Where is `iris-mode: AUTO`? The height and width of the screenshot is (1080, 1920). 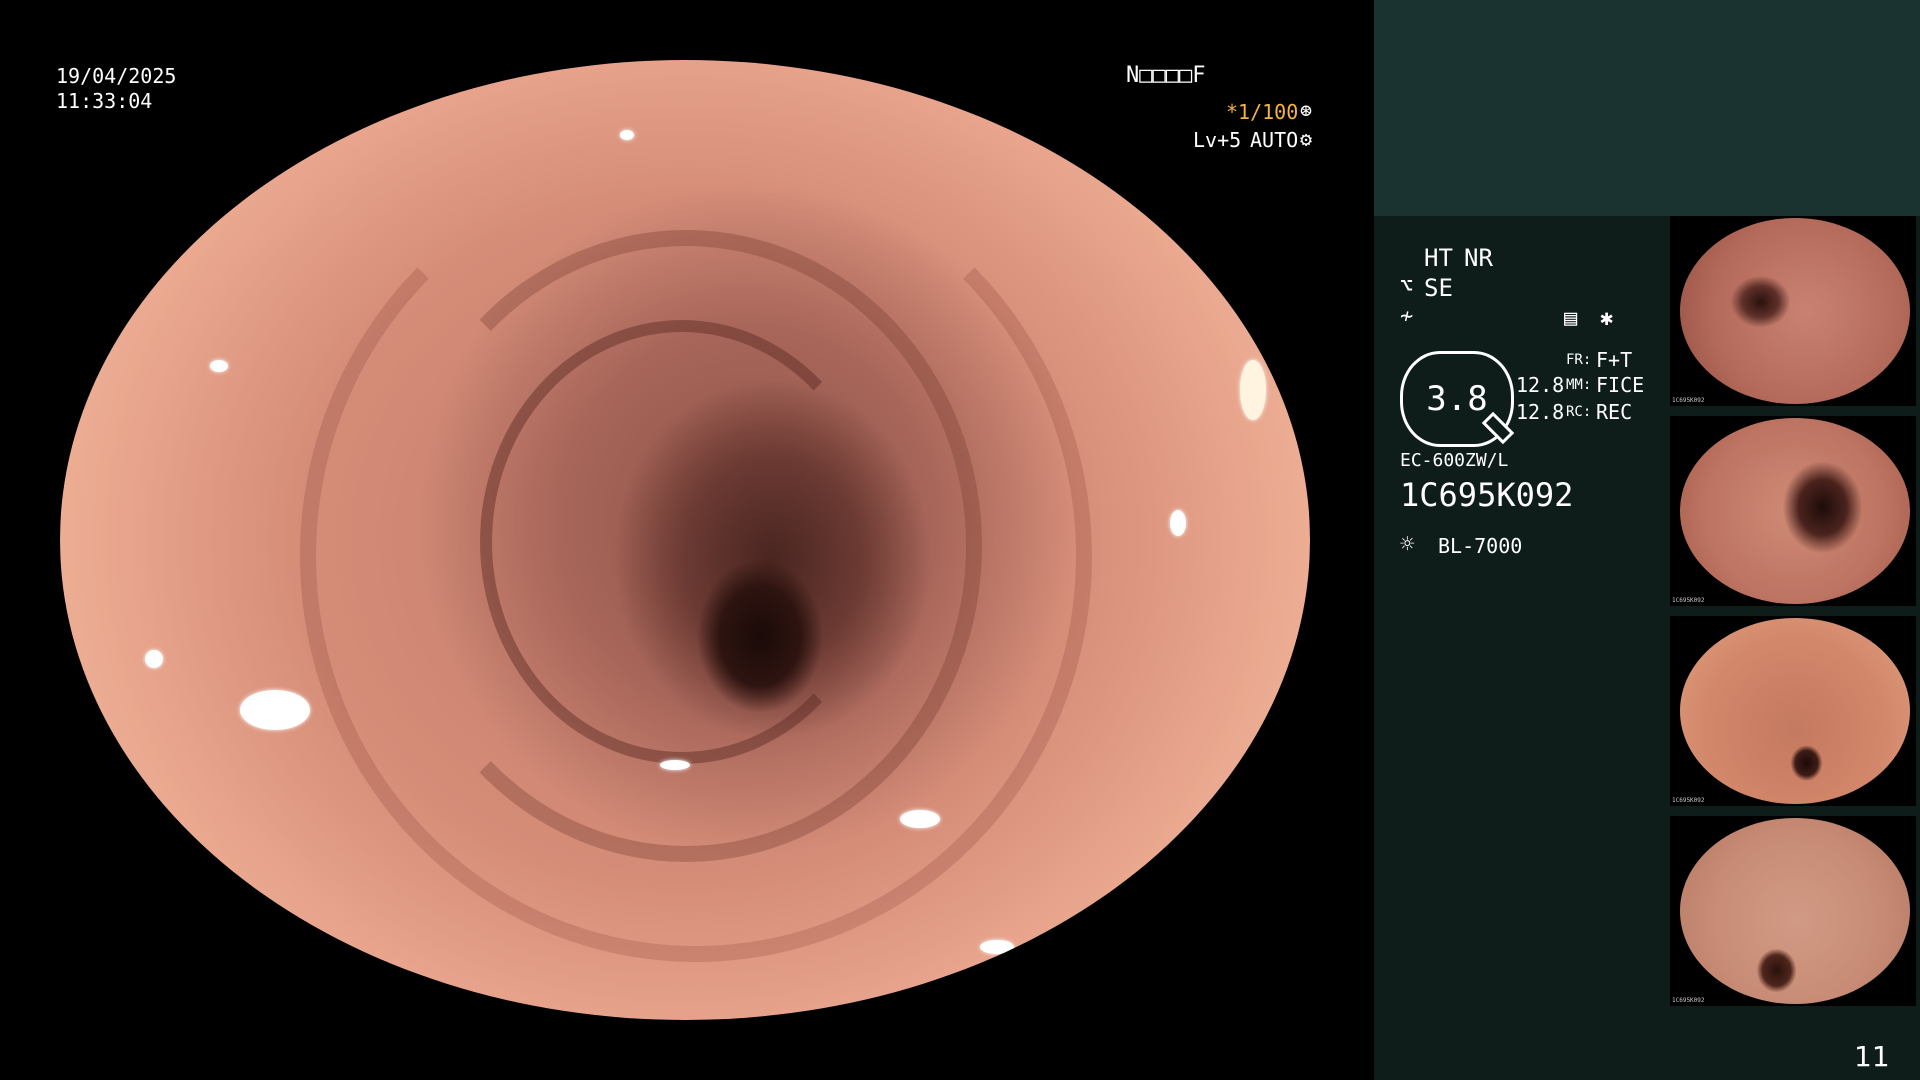 iris-mode: AUTO is located at coordinates (1274, 140).